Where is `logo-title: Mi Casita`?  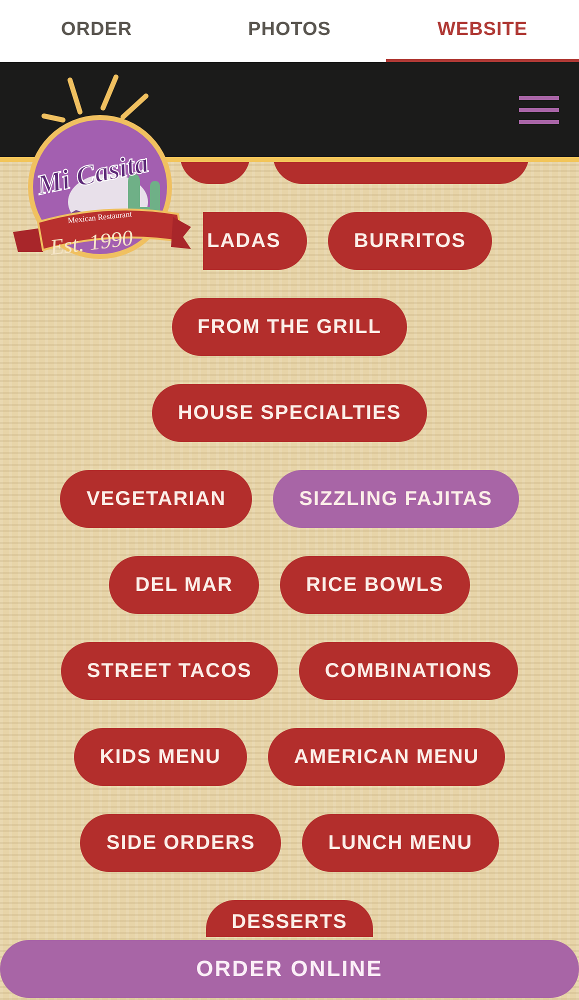 logo-title: Mi Casita is located at coordinates (93, 175).